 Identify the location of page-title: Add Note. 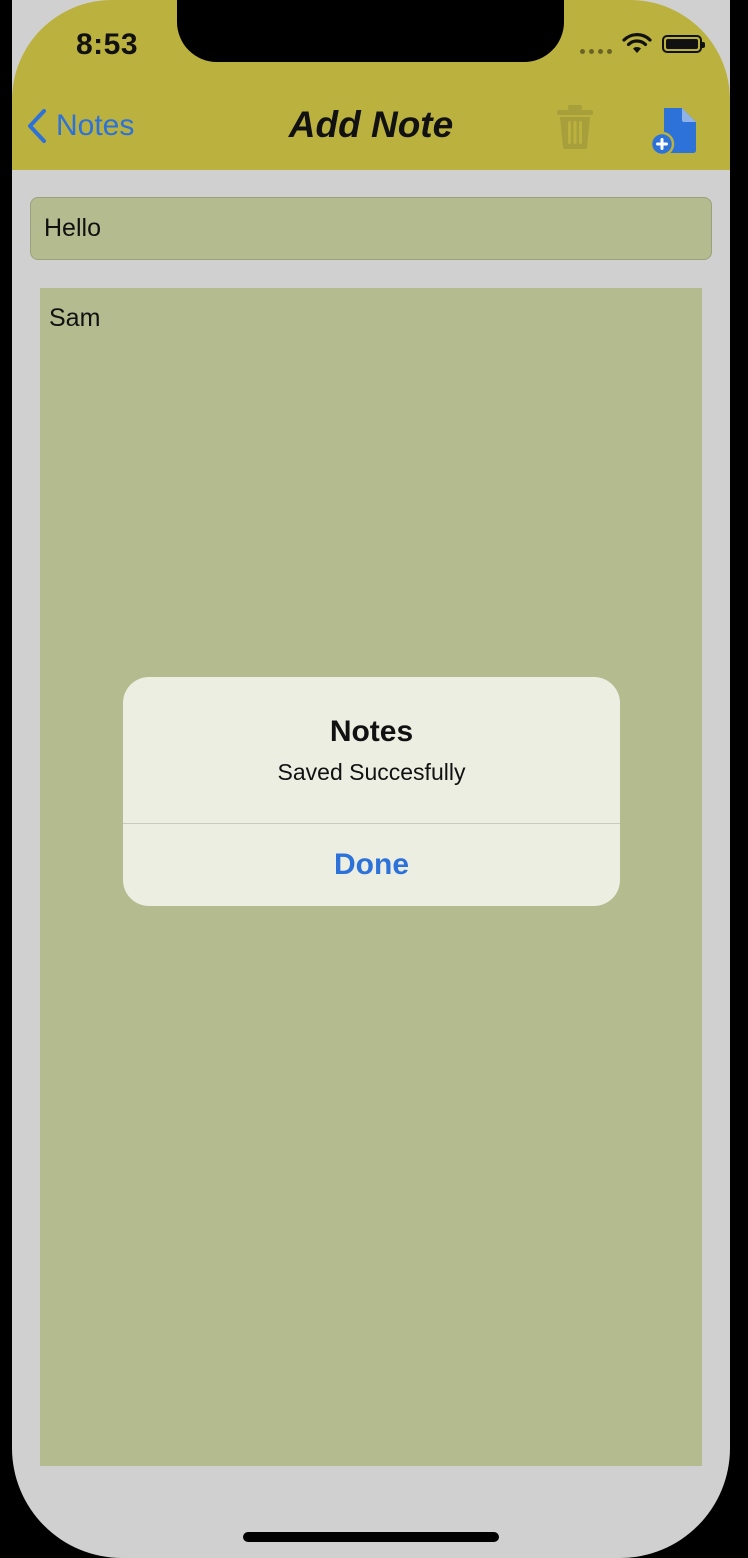
(371, 124).